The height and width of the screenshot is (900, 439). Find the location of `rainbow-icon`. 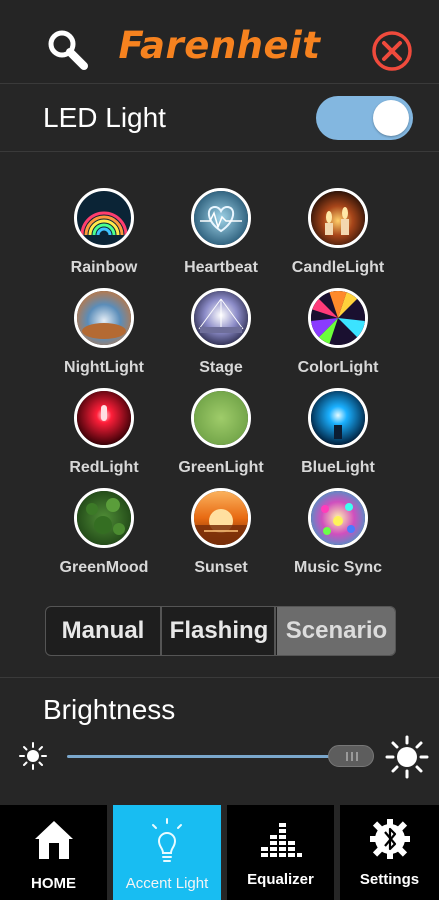

rainbow-icon is located at coordinates (104, 218).